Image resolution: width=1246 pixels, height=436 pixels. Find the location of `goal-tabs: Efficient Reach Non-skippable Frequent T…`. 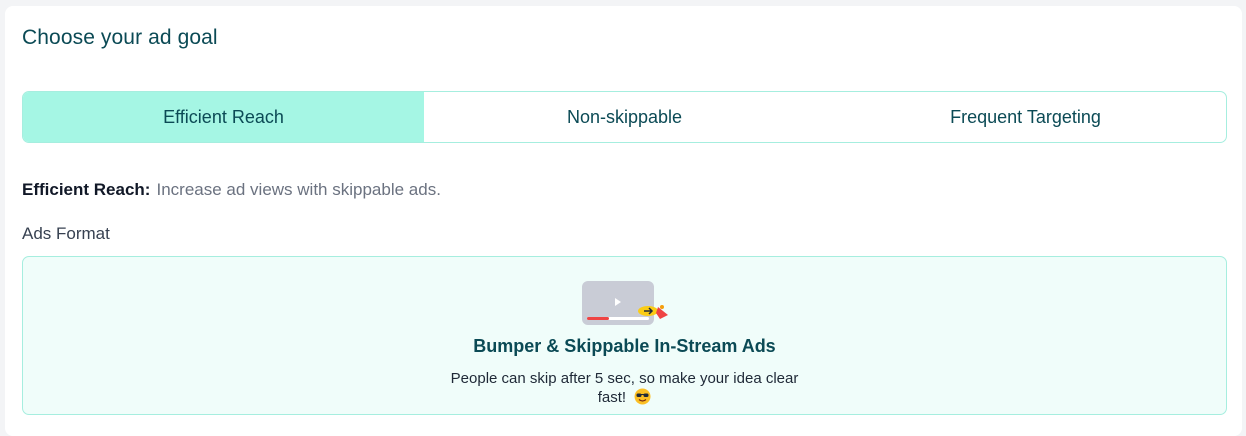

goal-tabs: Efficient Reach Non-skippable Frequent T… is located at coordinates (624, 117).